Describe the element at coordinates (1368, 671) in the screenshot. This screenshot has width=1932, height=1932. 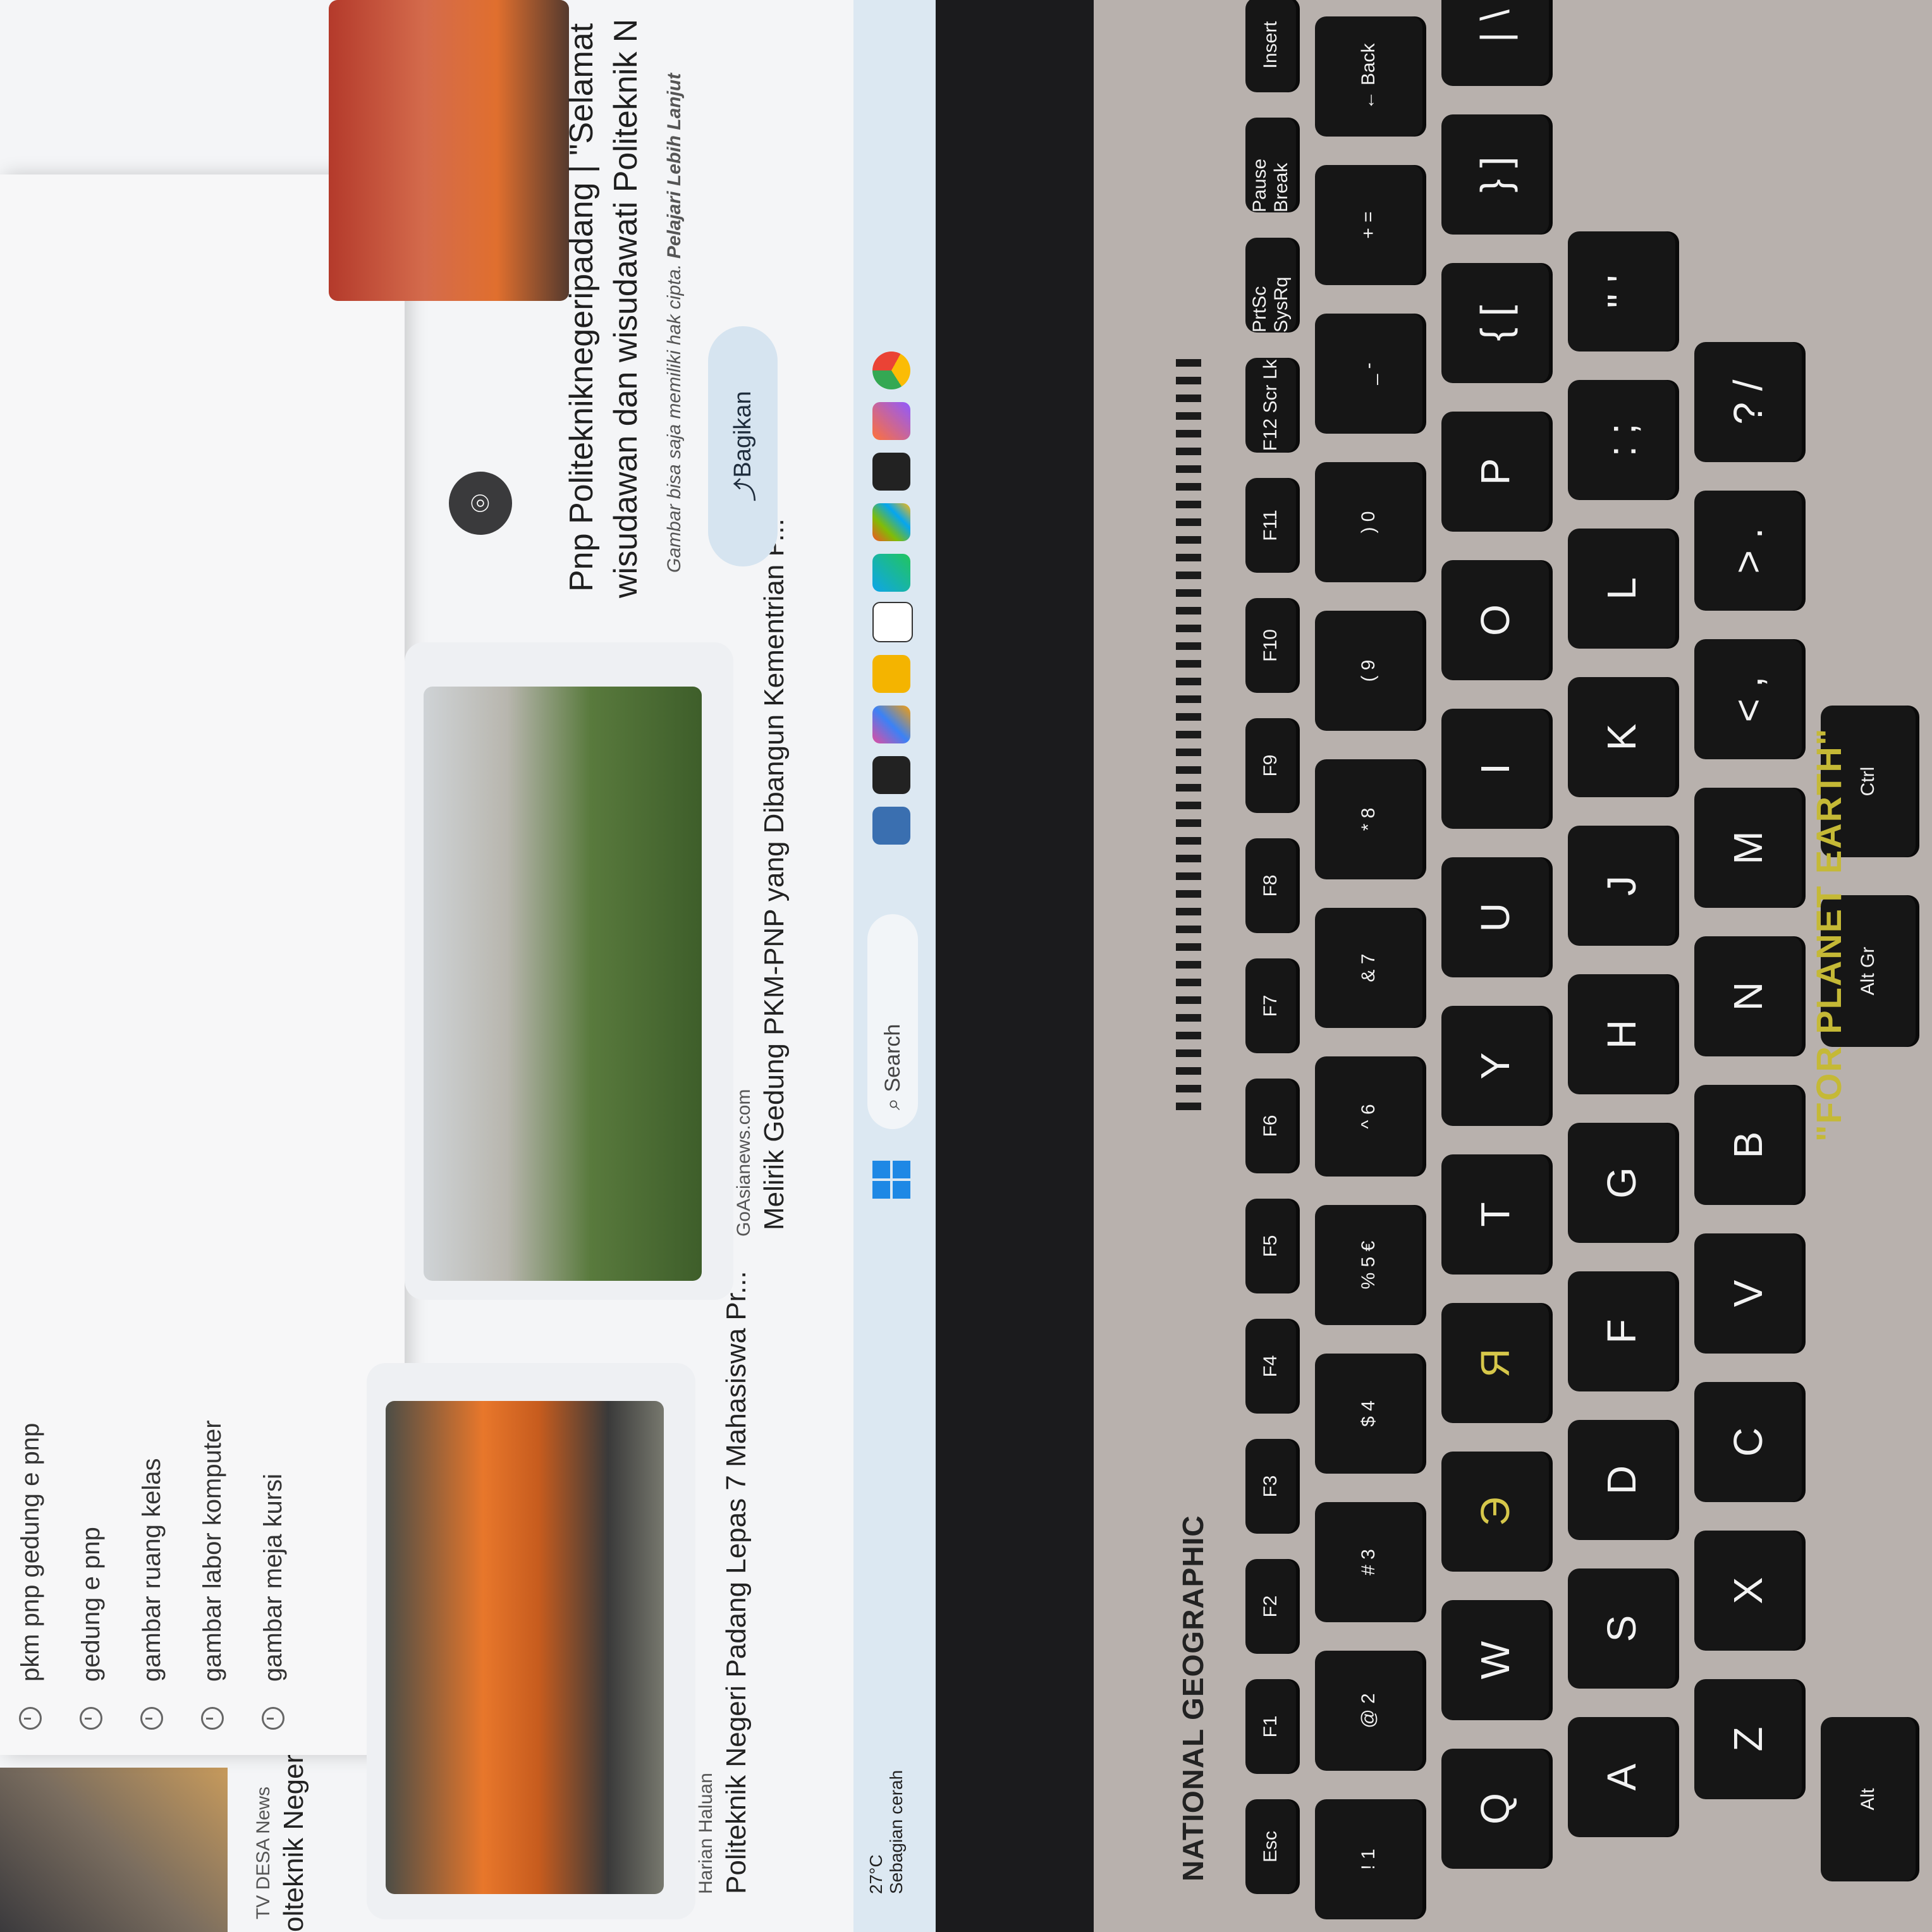
I see `key: ( 9` at that location.